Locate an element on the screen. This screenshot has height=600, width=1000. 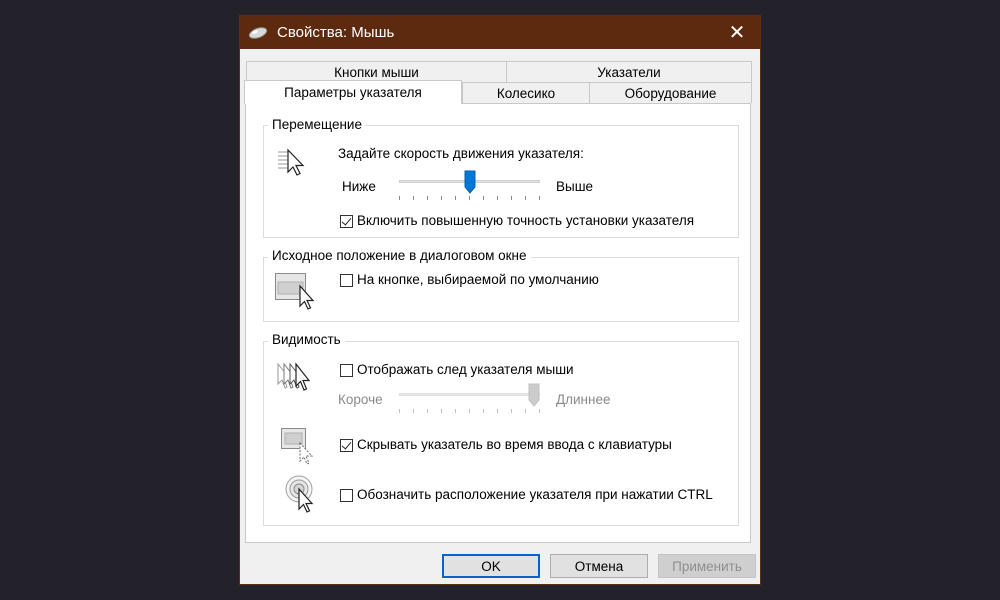
speed-prompt-label: Задайте скорость движения указателя: is located at coordinates (461, 153).